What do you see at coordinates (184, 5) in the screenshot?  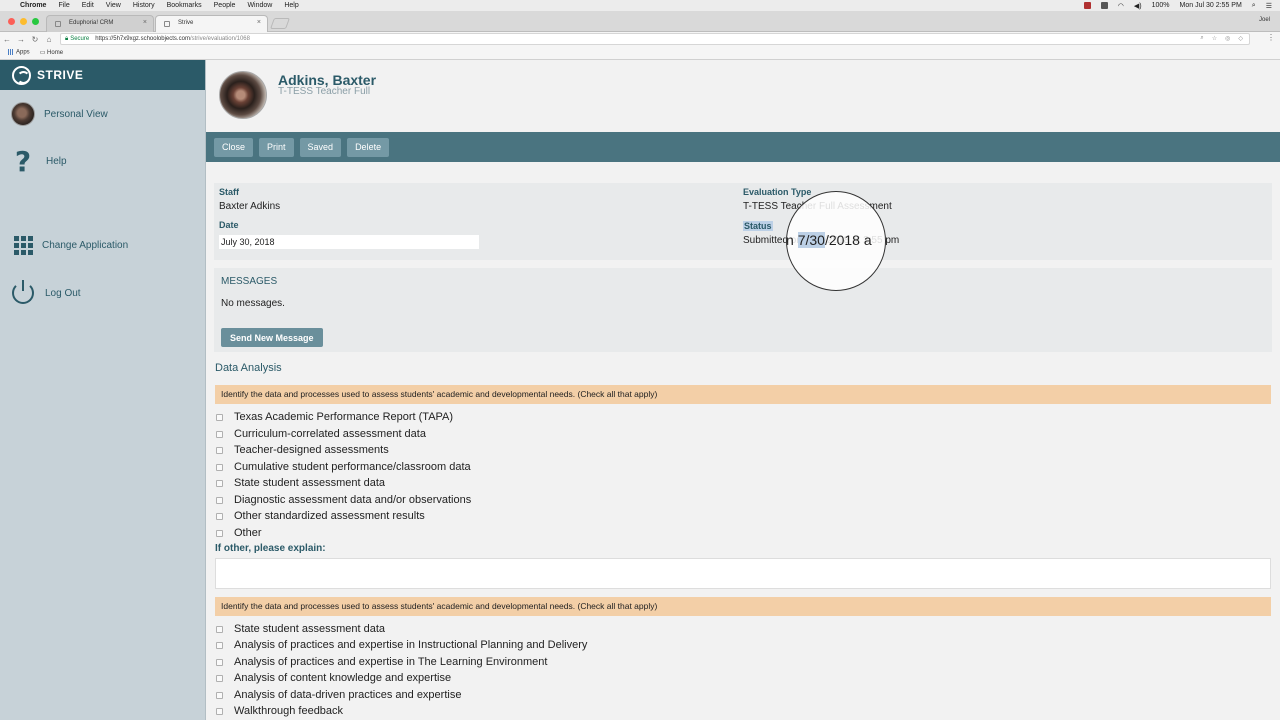 I see `menu-bookmarks: Bookmarks` at bounding box center [184, 5].